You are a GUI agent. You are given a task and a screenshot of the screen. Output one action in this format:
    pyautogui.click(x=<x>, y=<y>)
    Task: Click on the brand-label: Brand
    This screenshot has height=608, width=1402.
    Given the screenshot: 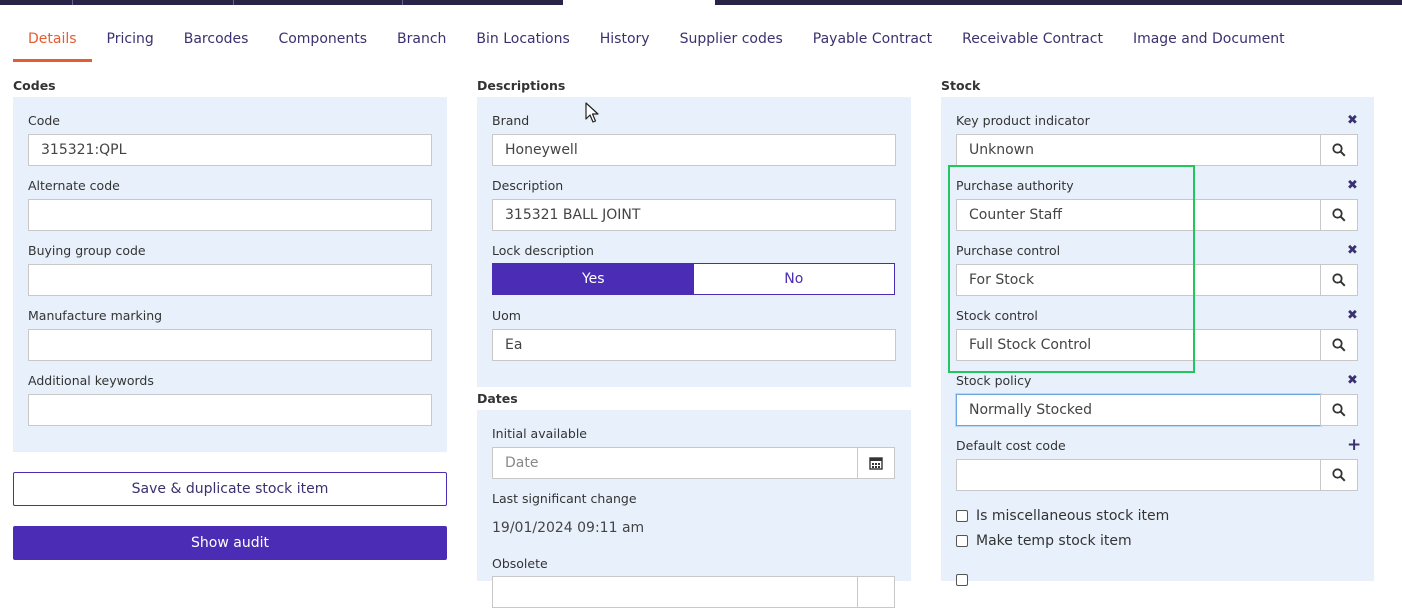 What is the action you would take?
    pyautogui.click(x=511, y=120)
    